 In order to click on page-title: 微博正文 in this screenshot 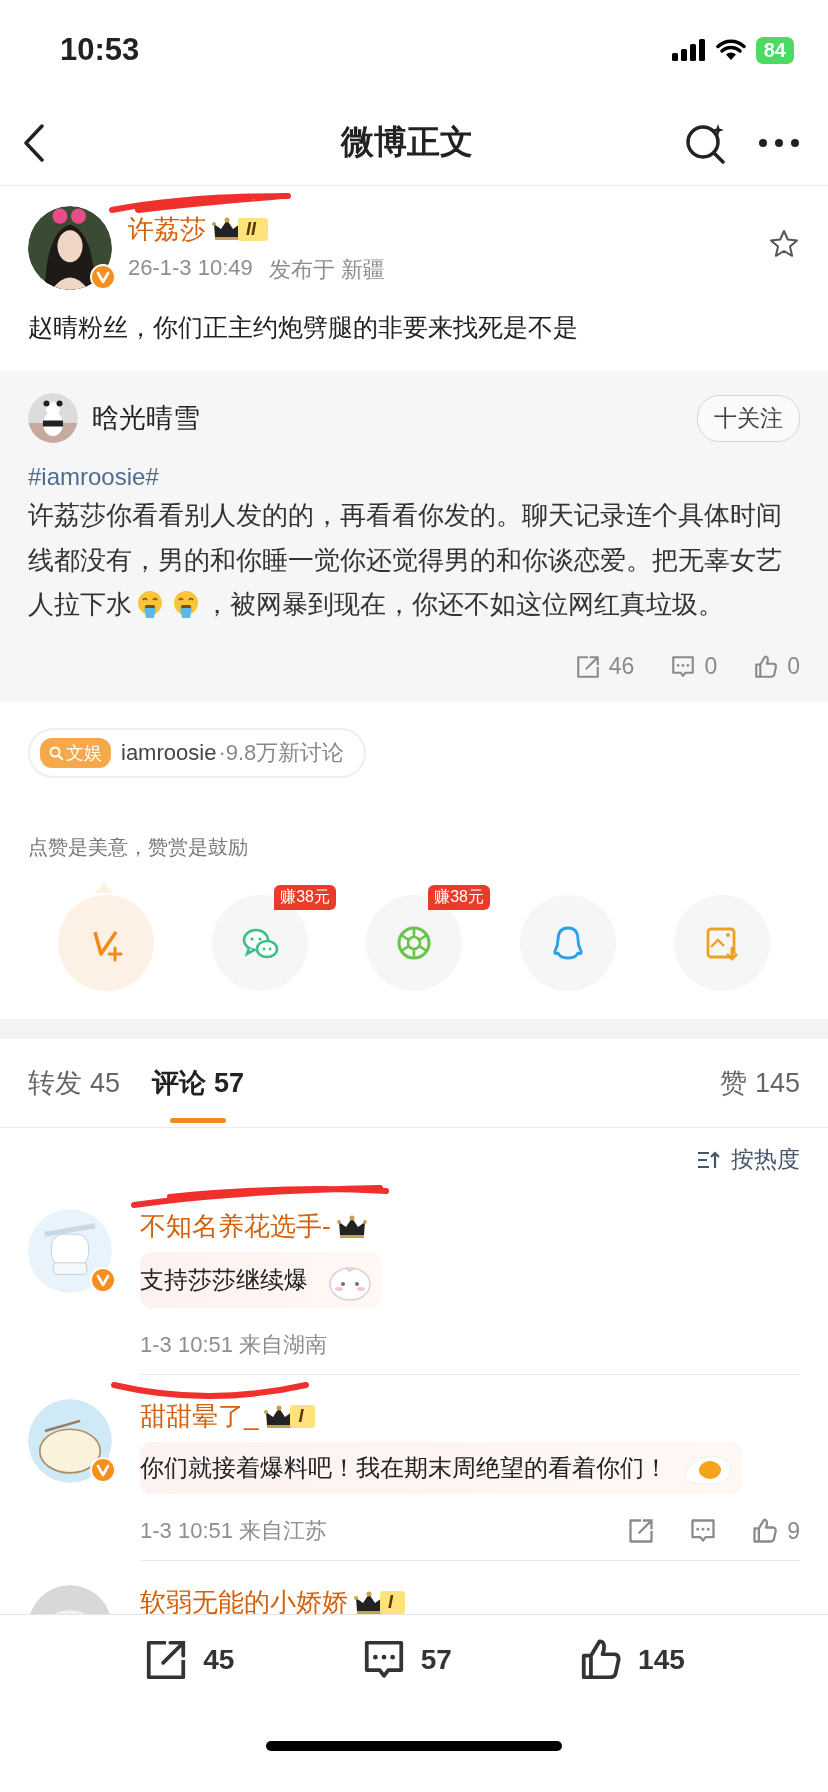, I will do `click(406, 142)`.